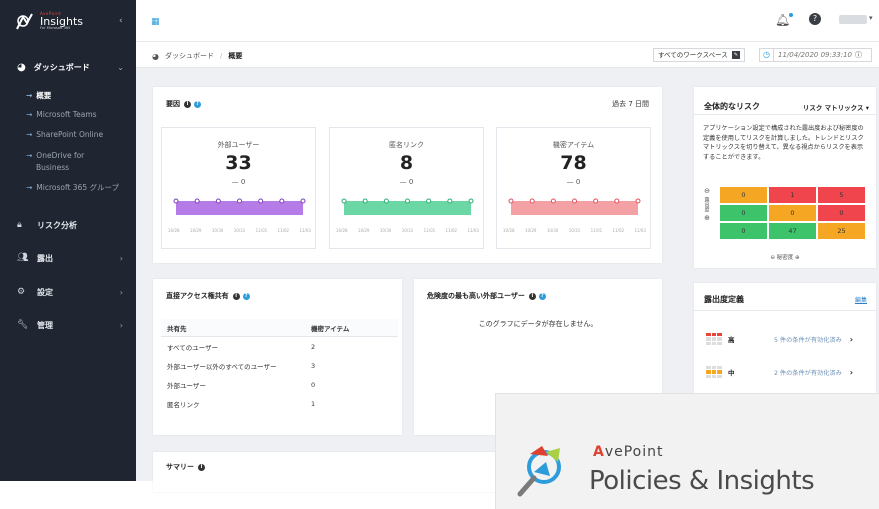 The image size is (879, 509). I want to click on risk-matrix-cell: 1, so click(792, 195).